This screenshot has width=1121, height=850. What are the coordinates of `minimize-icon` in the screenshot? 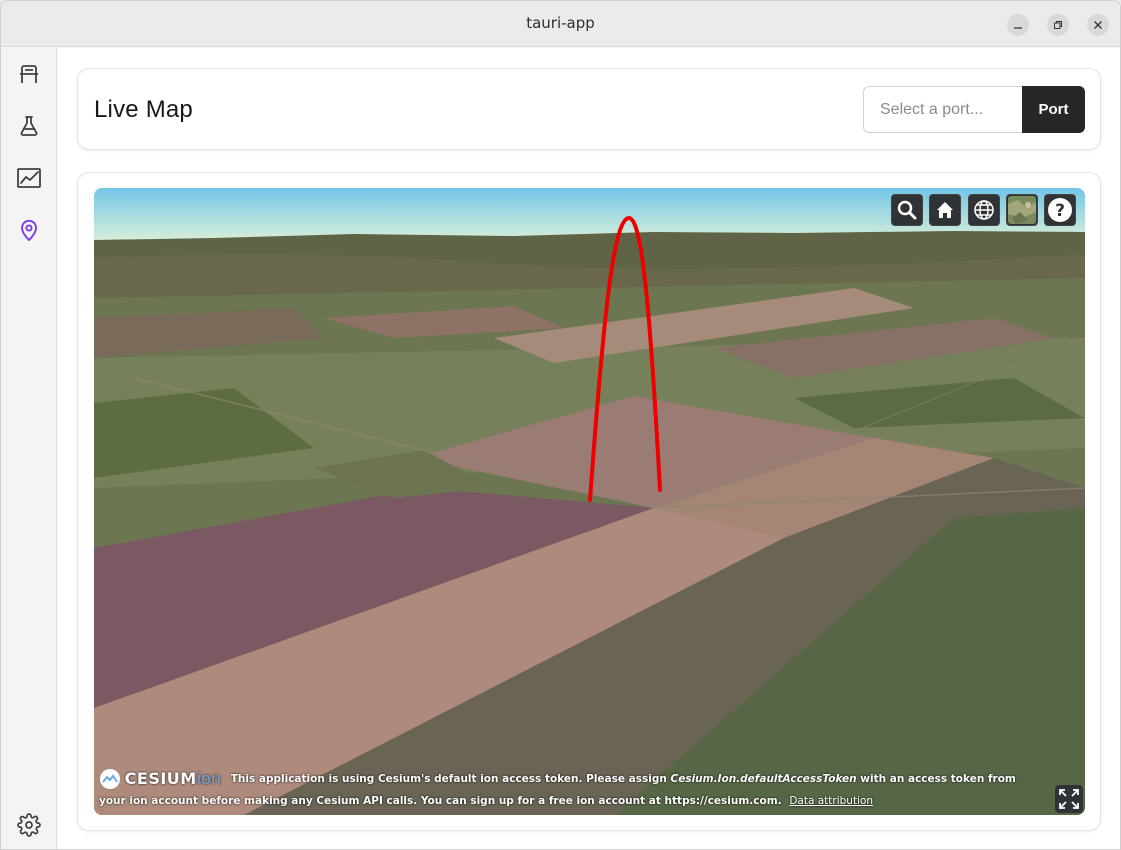 It's located at (1018, 28).